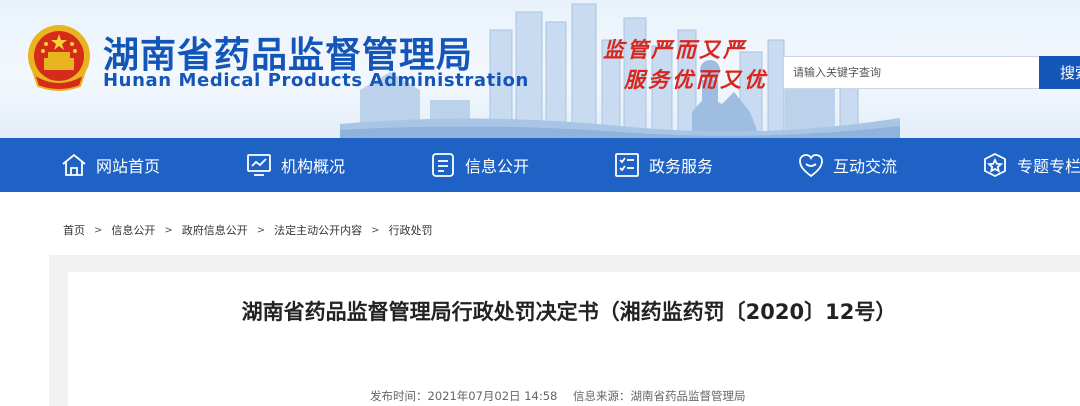 This screenshot has width=1080, height=406. I want to click on chart-icon, so click(259, 165).